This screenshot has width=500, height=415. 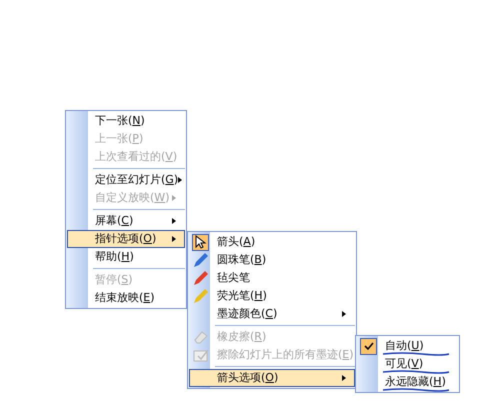 What do you see at coordinates (200, 355) in the screenshot?
I see `erase-all-icon` at bounding box center [200, 355].